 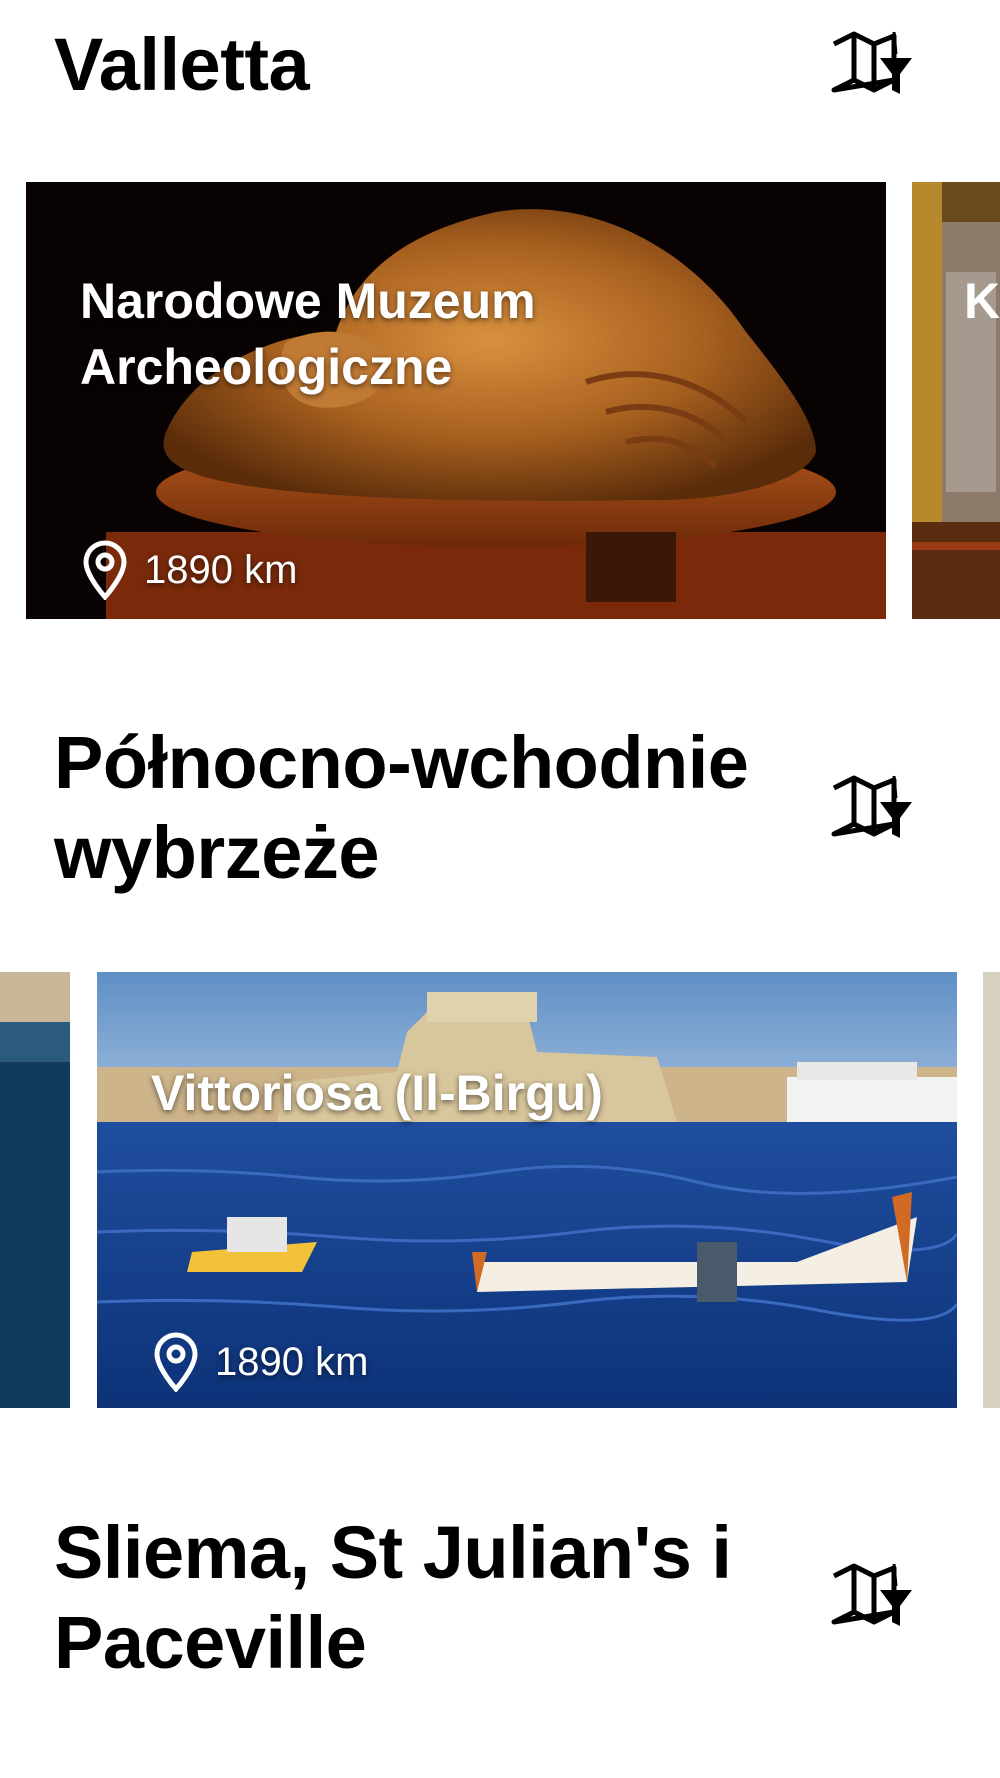 What do you see at coordinates (377, 1093) in the screenshot?
I see `card-title: Vittoriosa (Il-Birgu)` at bounding box center [377, 1093].